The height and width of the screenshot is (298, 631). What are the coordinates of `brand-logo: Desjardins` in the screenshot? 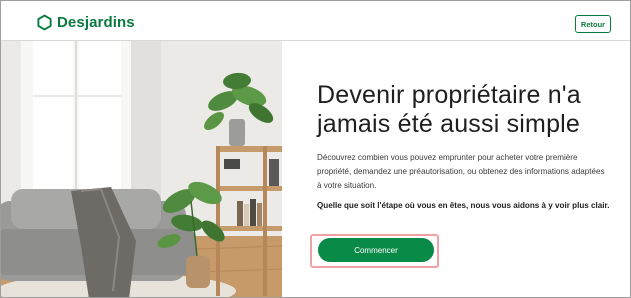 It's located at (85, 22).